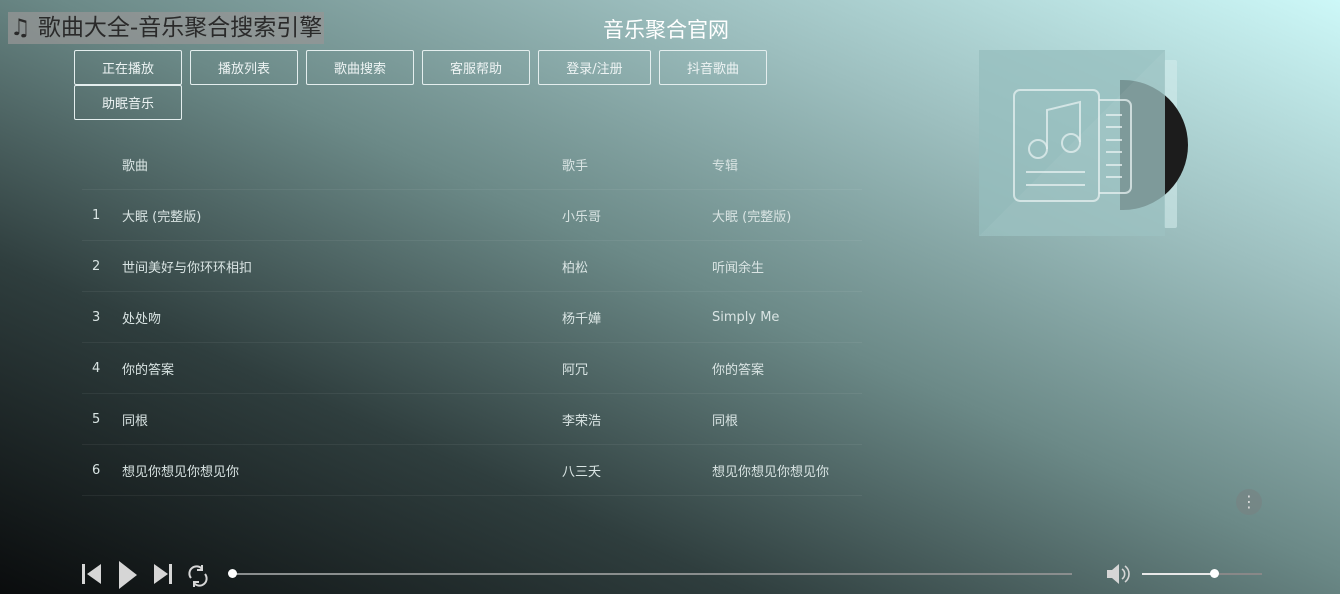 This screenshot has width=1340, height=594. What do you see at coordinates (650, 573) in the screenshot?
I see `progress-slider` at bounding box center [650, 573].